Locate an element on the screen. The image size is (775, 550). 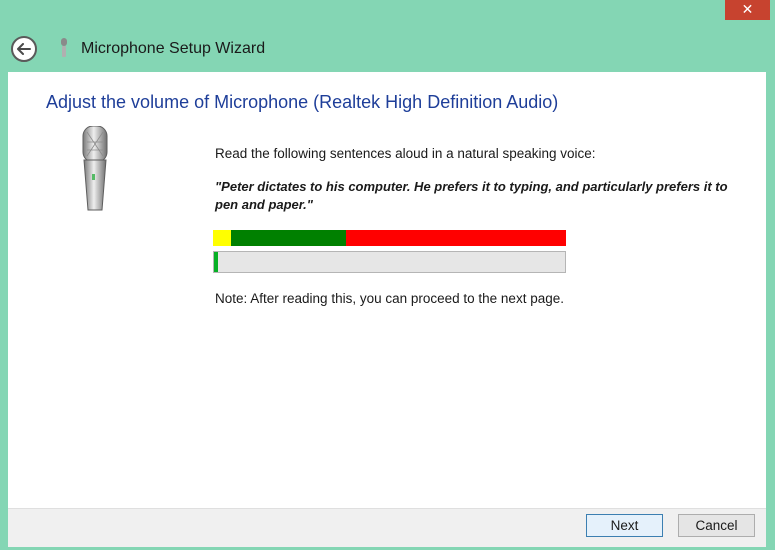
back-button is located at coordinates (24, 49).